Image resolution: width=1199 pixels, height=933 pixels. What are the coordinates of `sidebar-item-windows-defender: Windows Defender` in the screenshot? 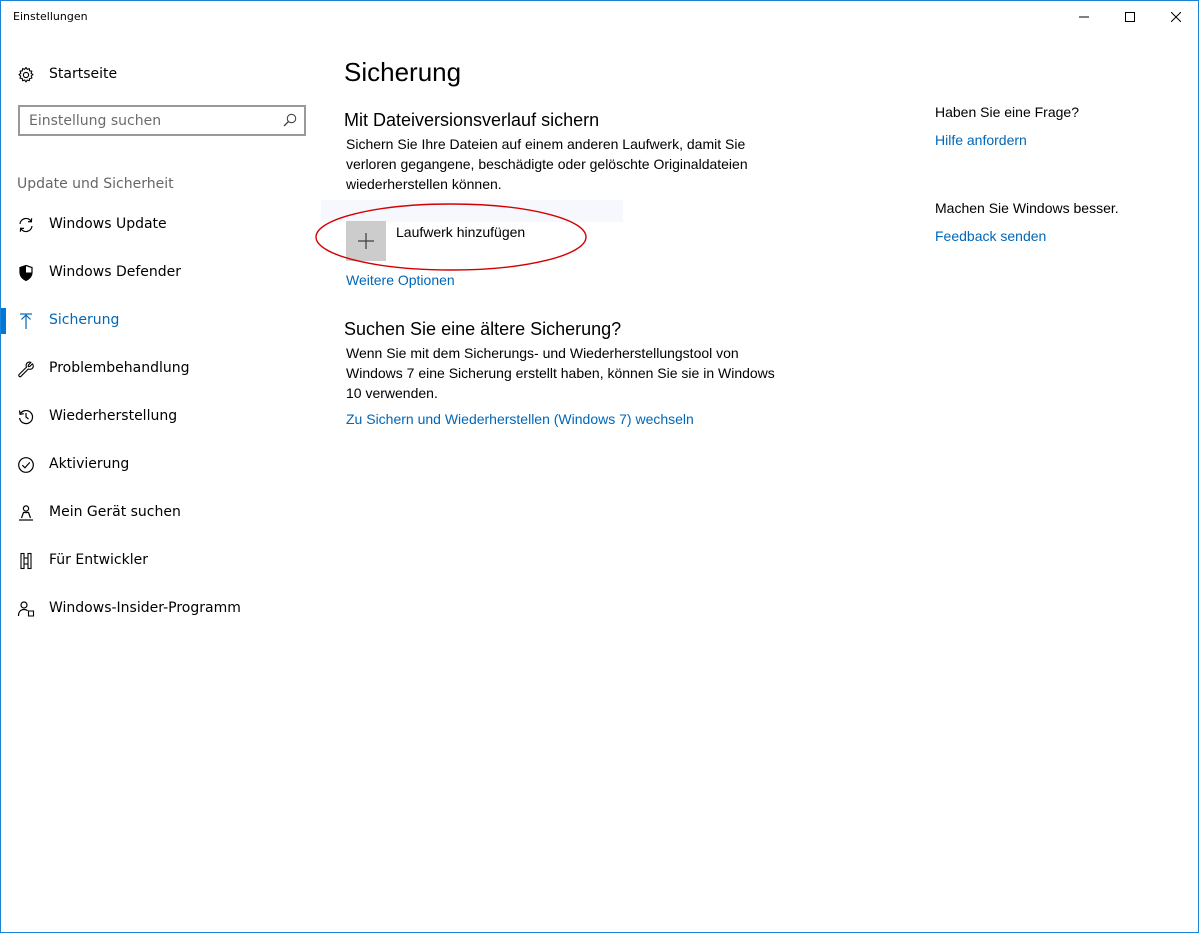 It's located at (161, 273).